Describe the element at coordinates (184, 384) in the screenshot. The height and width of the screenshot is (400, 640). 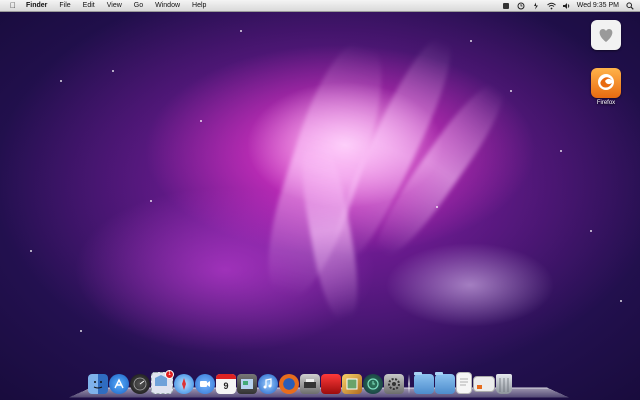
I see `safari-icon` at that location.